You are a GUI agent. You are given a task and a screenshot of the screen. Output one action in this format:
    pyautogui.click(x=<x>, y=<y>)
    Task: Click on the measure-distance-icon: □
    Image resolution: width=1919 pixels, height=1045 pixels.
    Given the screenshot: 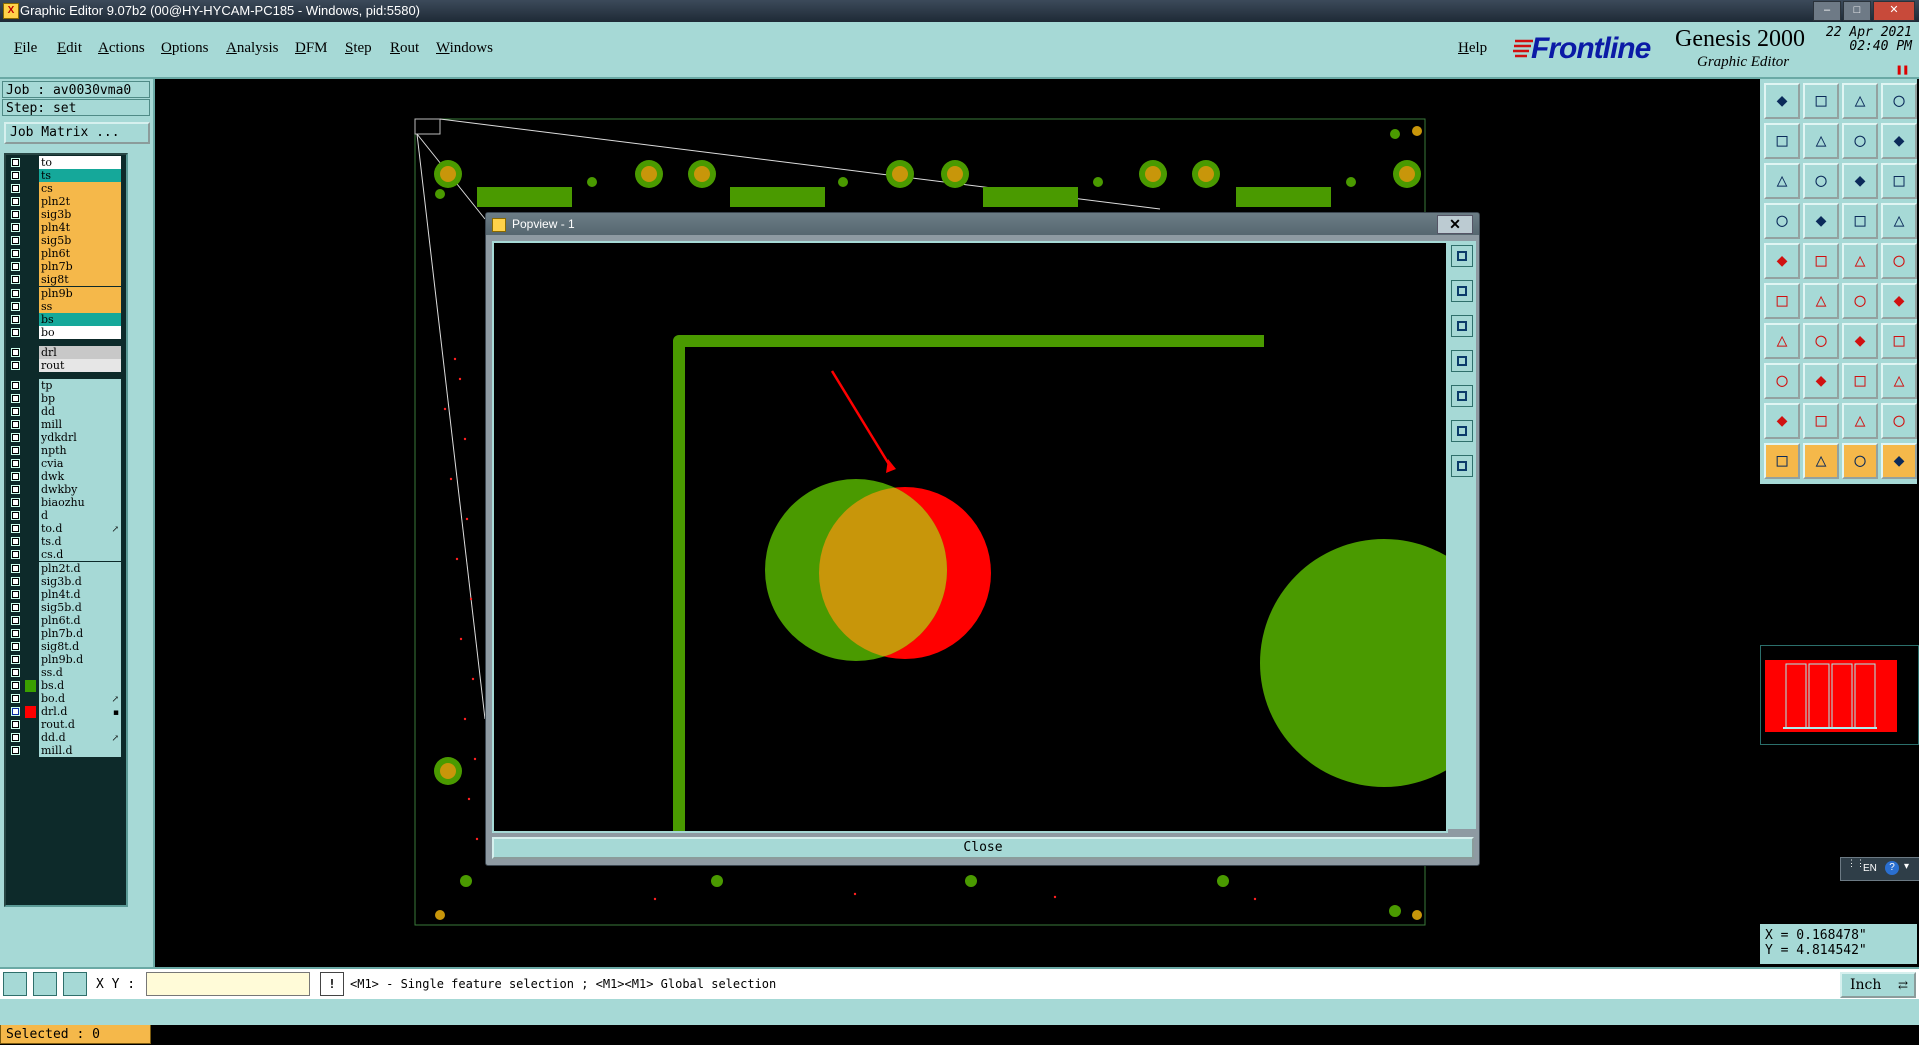 What is the action you would take?
    pyautogui.click(x=1860, y=381)
    